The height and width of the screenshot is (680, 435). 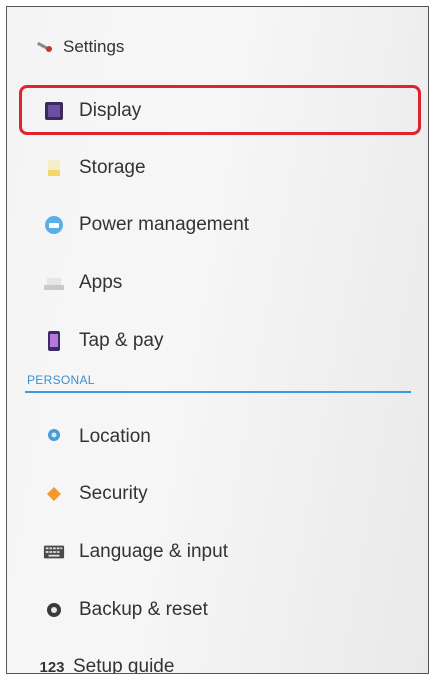 I want to click on page-title: Settings, so click(x=94, y=46).